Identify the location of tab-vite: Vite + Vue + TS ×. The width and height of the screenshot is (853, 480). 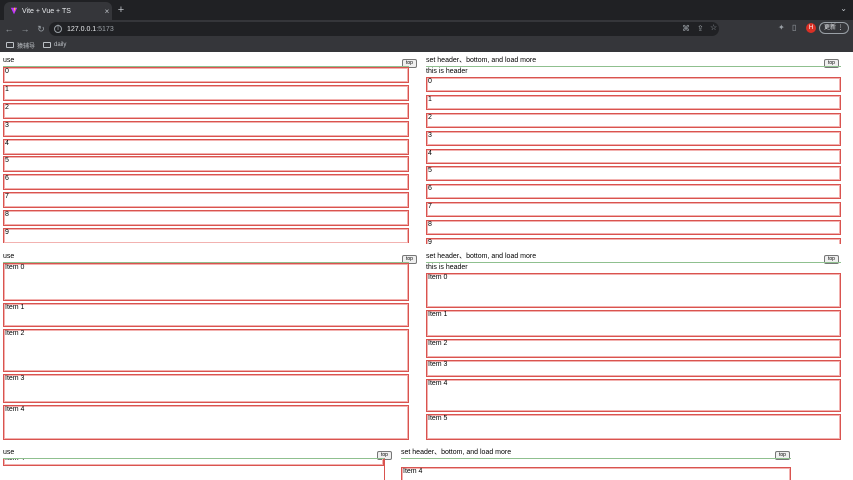
(58, 11).